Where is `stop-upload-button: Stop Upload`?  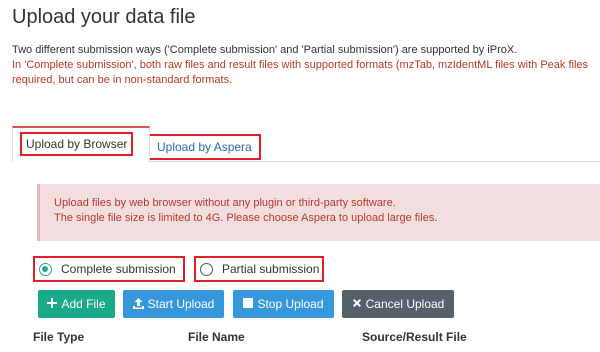
stop-upload-button: Stop Upload is located at coordinates (283, 304).